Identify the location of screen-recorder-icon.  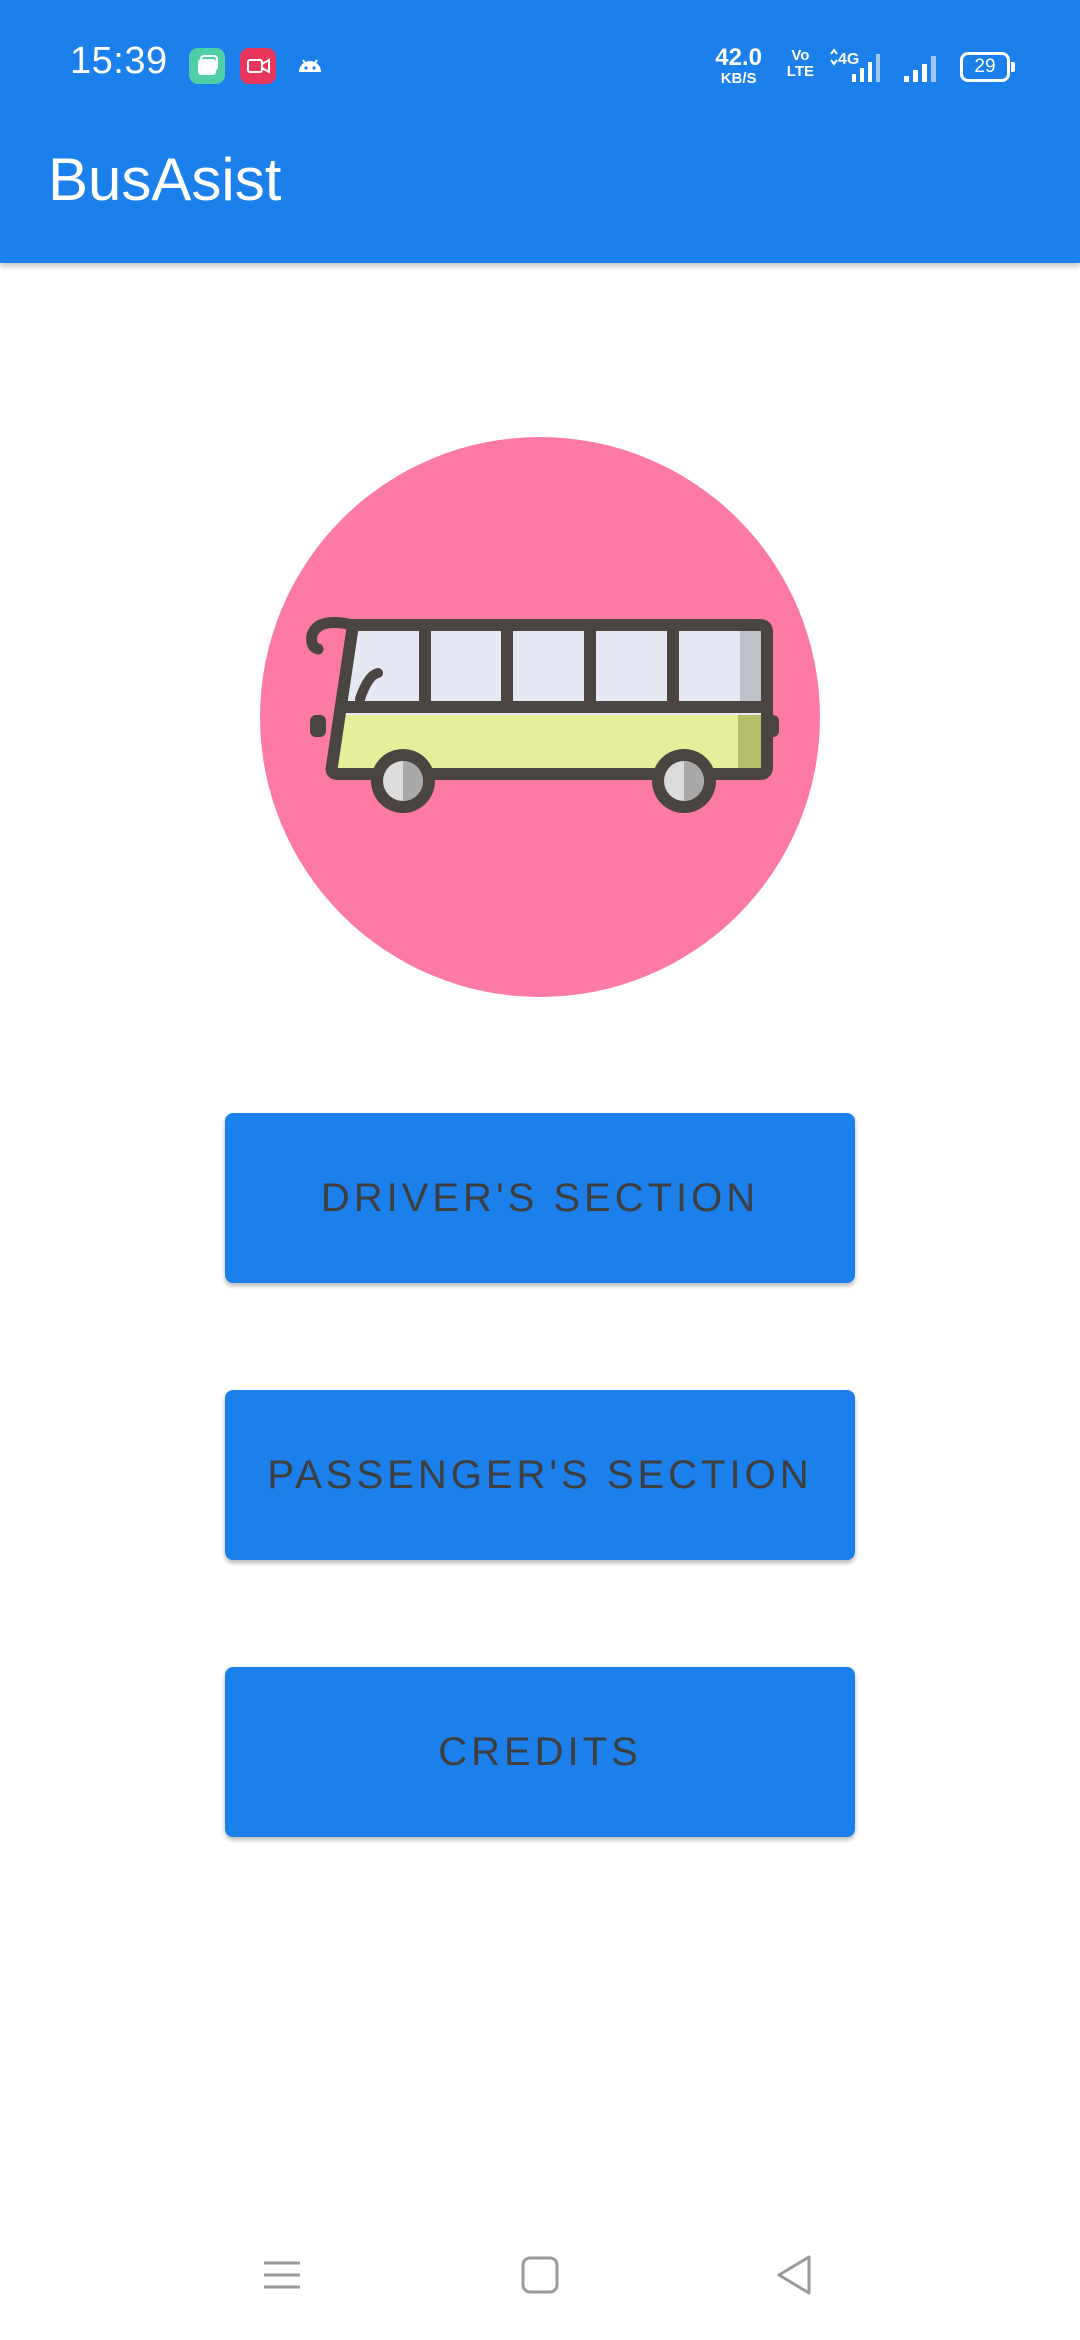
(258, 66).